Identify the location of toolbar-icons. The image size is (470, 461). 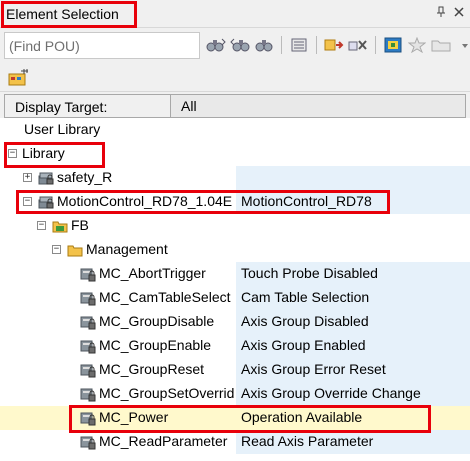
(338, 45).